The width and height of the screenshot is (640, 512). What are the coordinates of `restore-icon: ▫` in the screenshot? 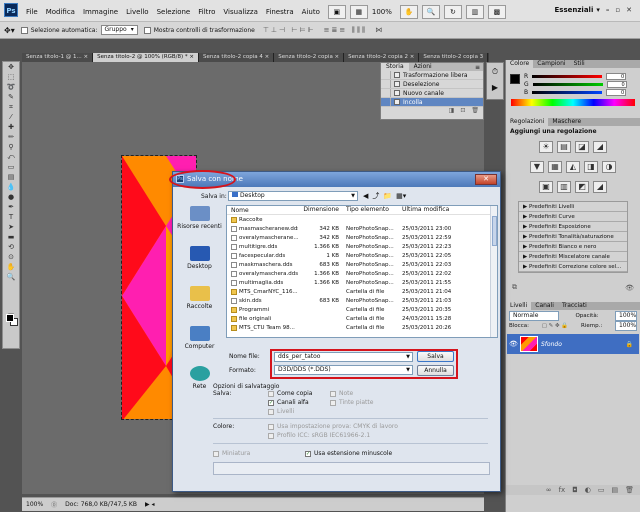 It's located at (617, 10).